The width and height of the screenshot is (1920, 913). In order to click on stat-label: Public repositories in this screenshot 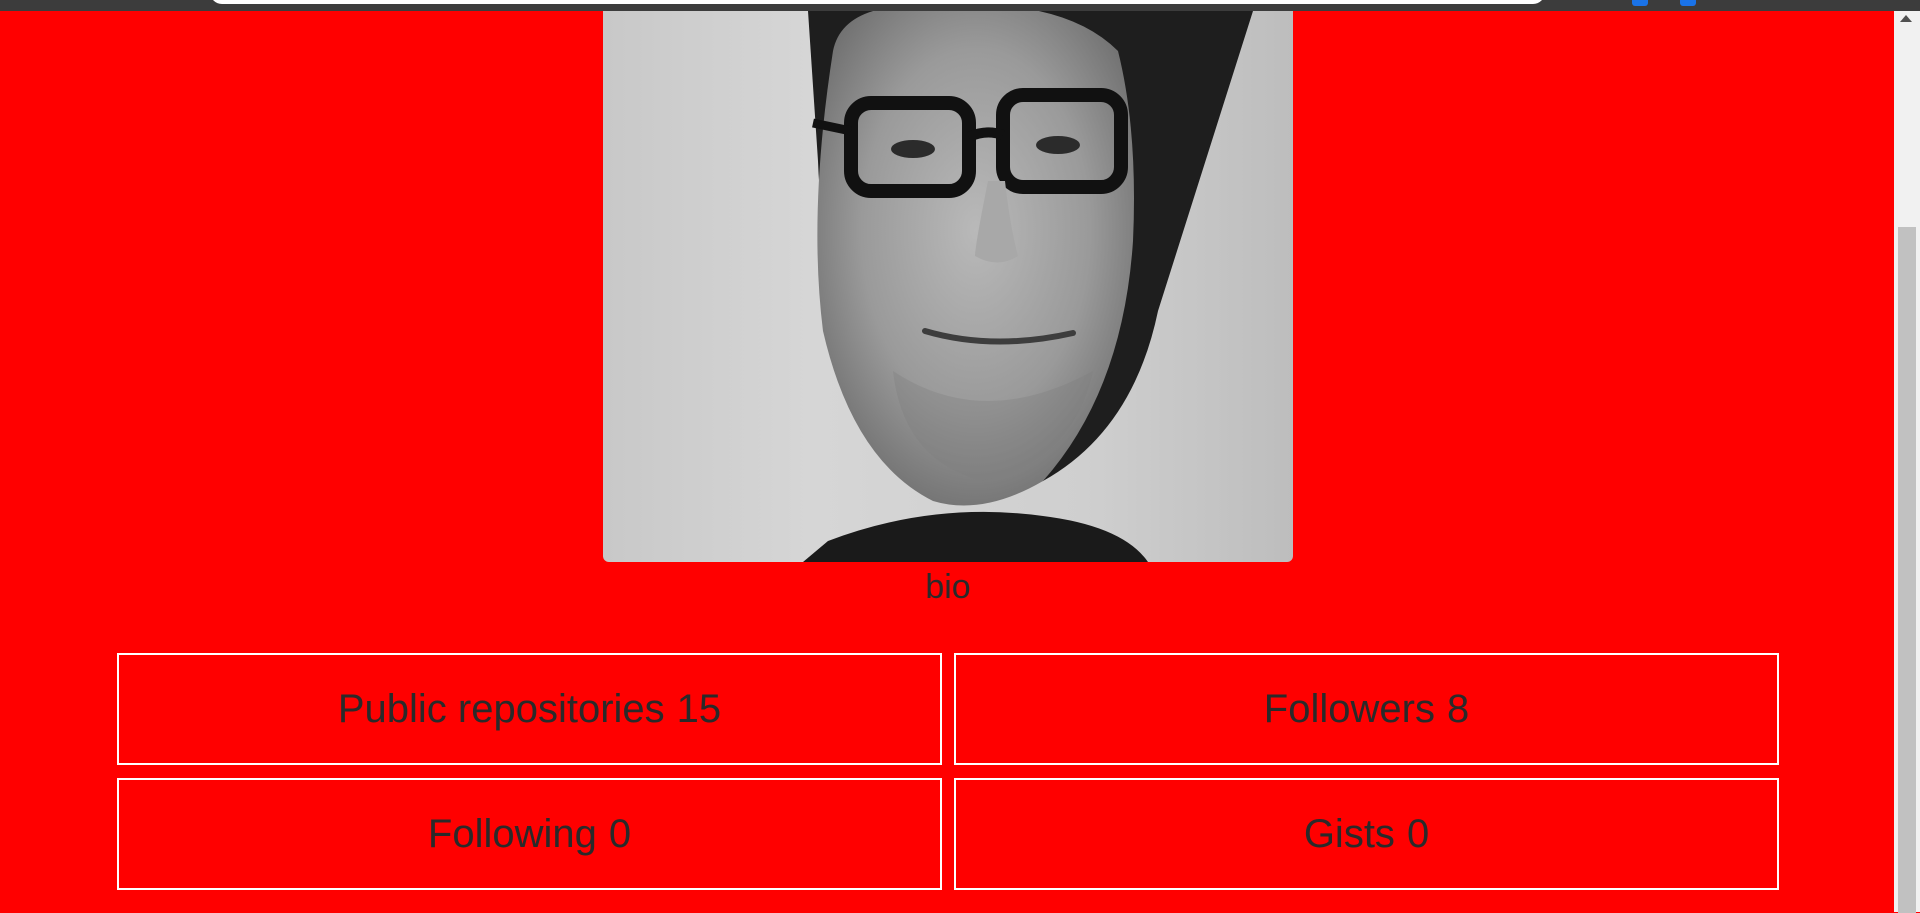, I will do `click(501, 708)`.